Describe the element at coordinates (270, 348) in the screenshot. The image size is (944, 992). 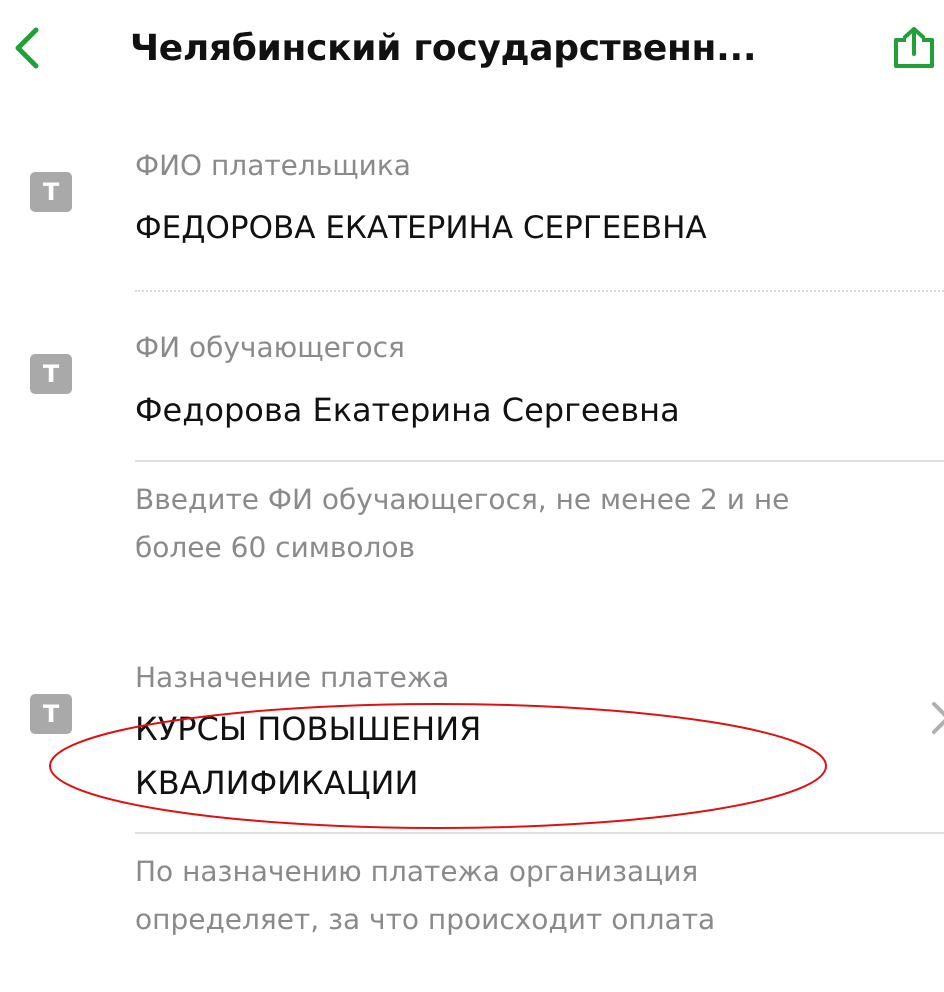
I see `field-label: ФИ обучающегося` at that location.